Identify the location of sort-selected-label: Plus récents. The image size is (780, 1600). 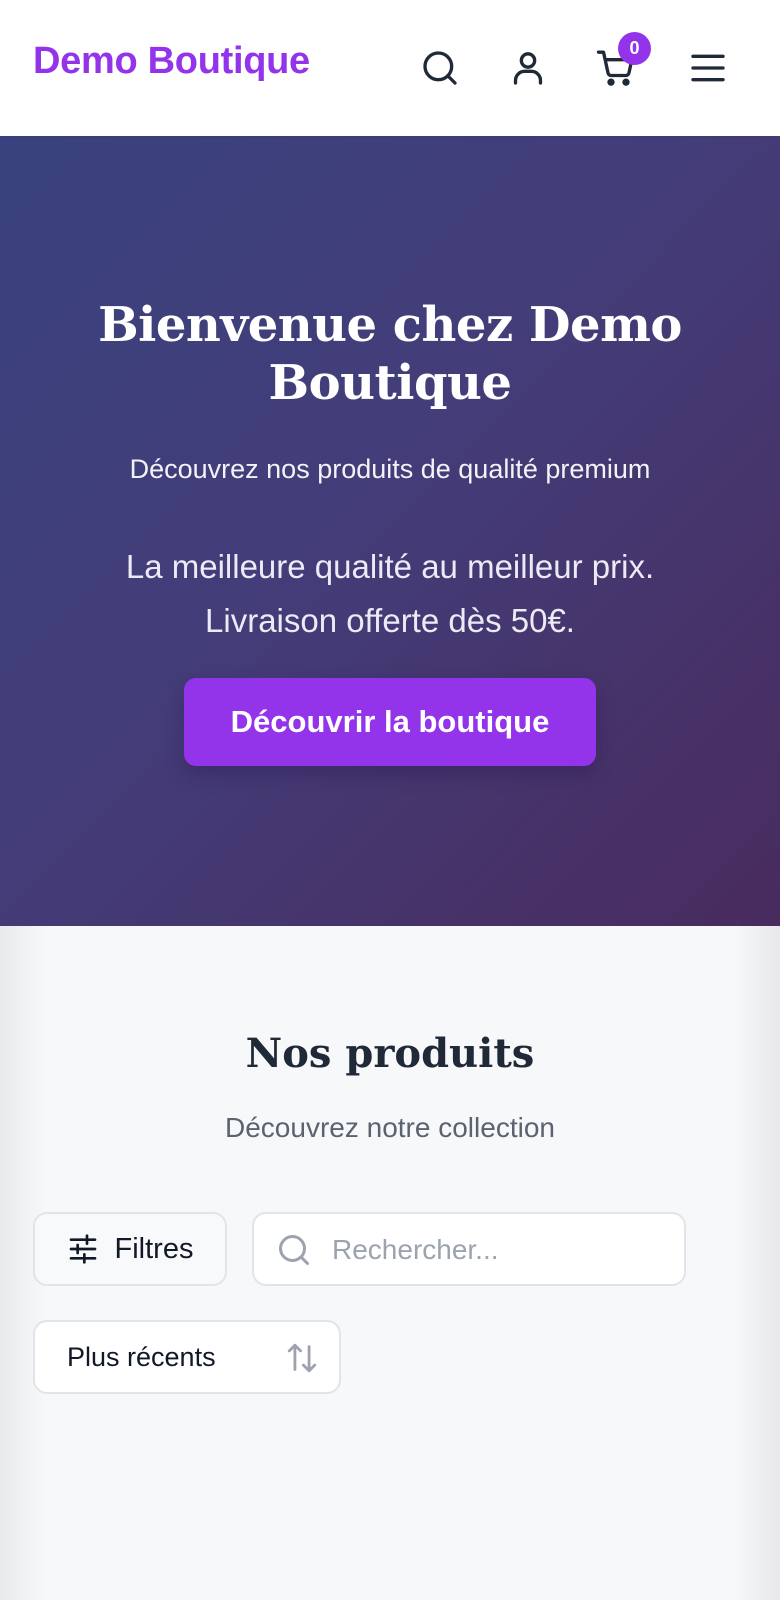
(141, 1357).